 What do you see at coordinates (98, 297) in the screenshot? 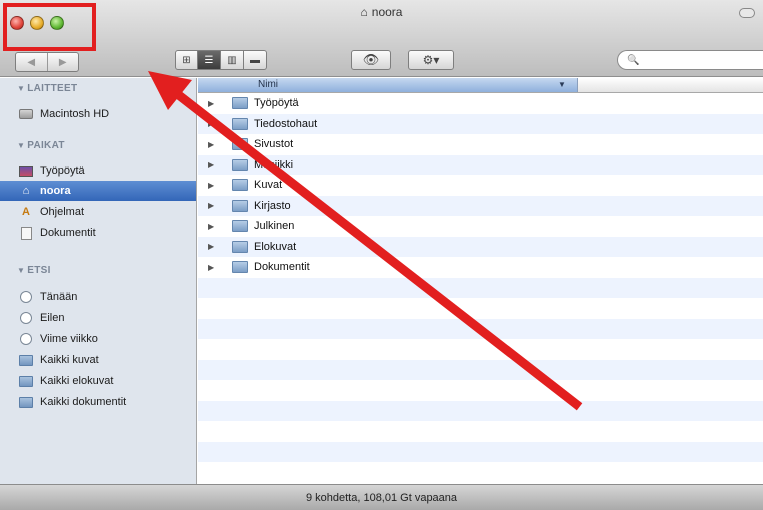
I see `sidebar-item-today: Tänään` at bounding box center [98, 297].